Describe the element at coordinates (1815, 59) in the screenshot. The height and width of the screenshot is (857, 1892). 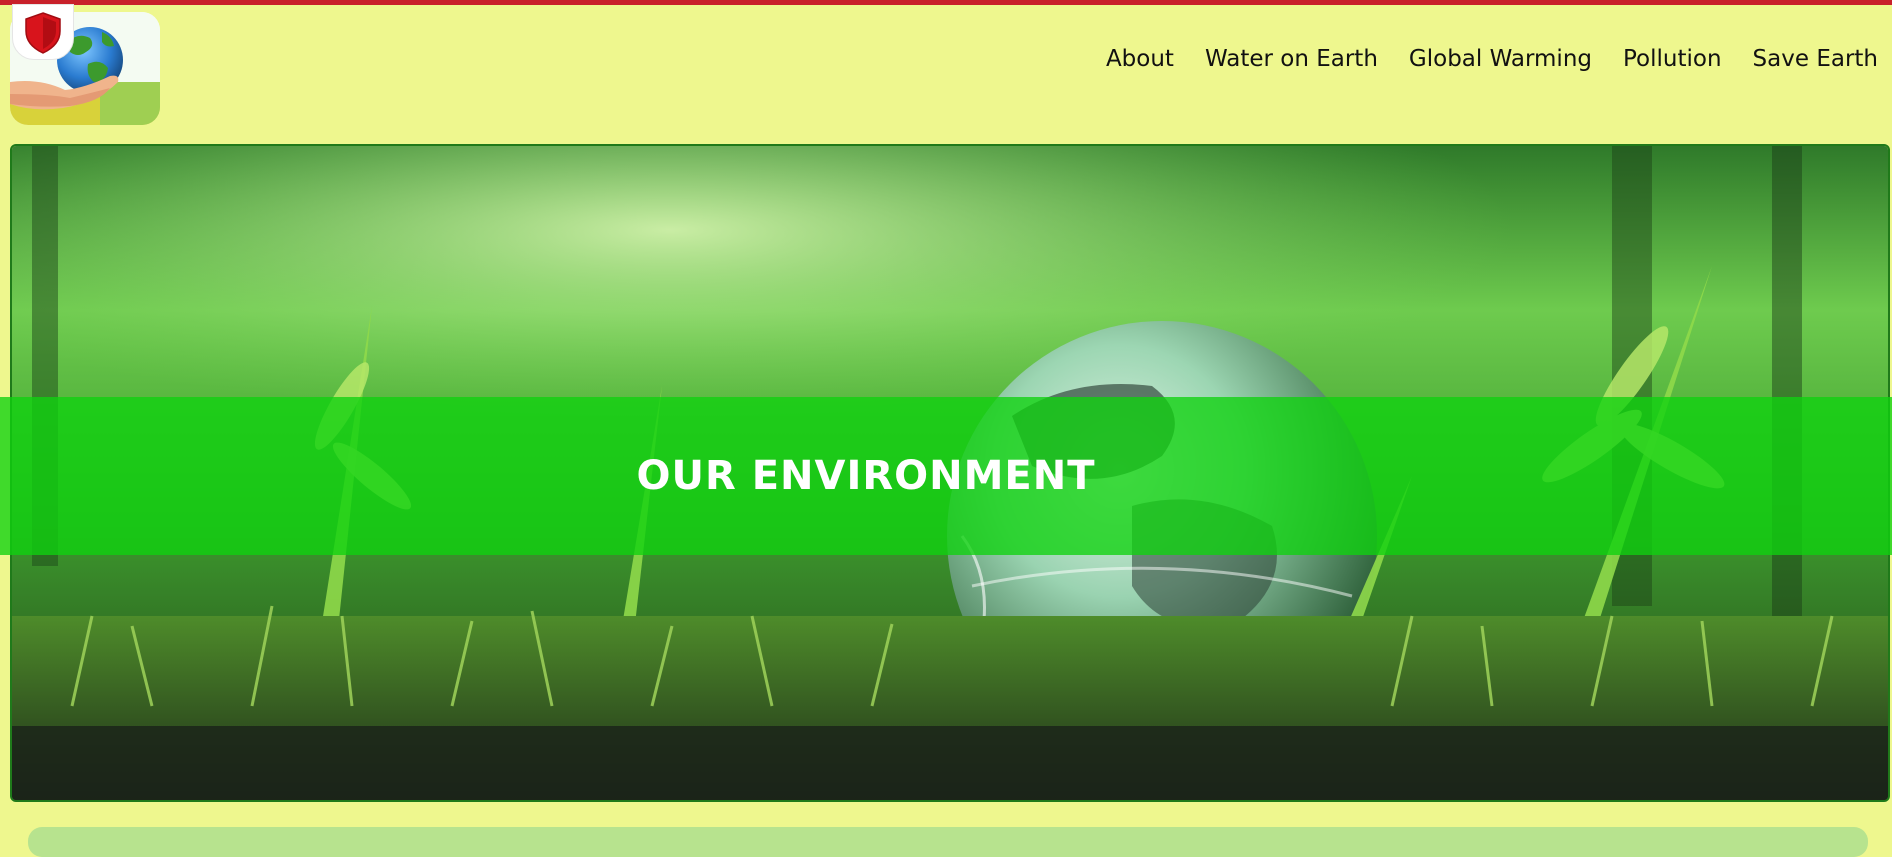
I see `nav-item-save-earth: Save Earth` at that location.